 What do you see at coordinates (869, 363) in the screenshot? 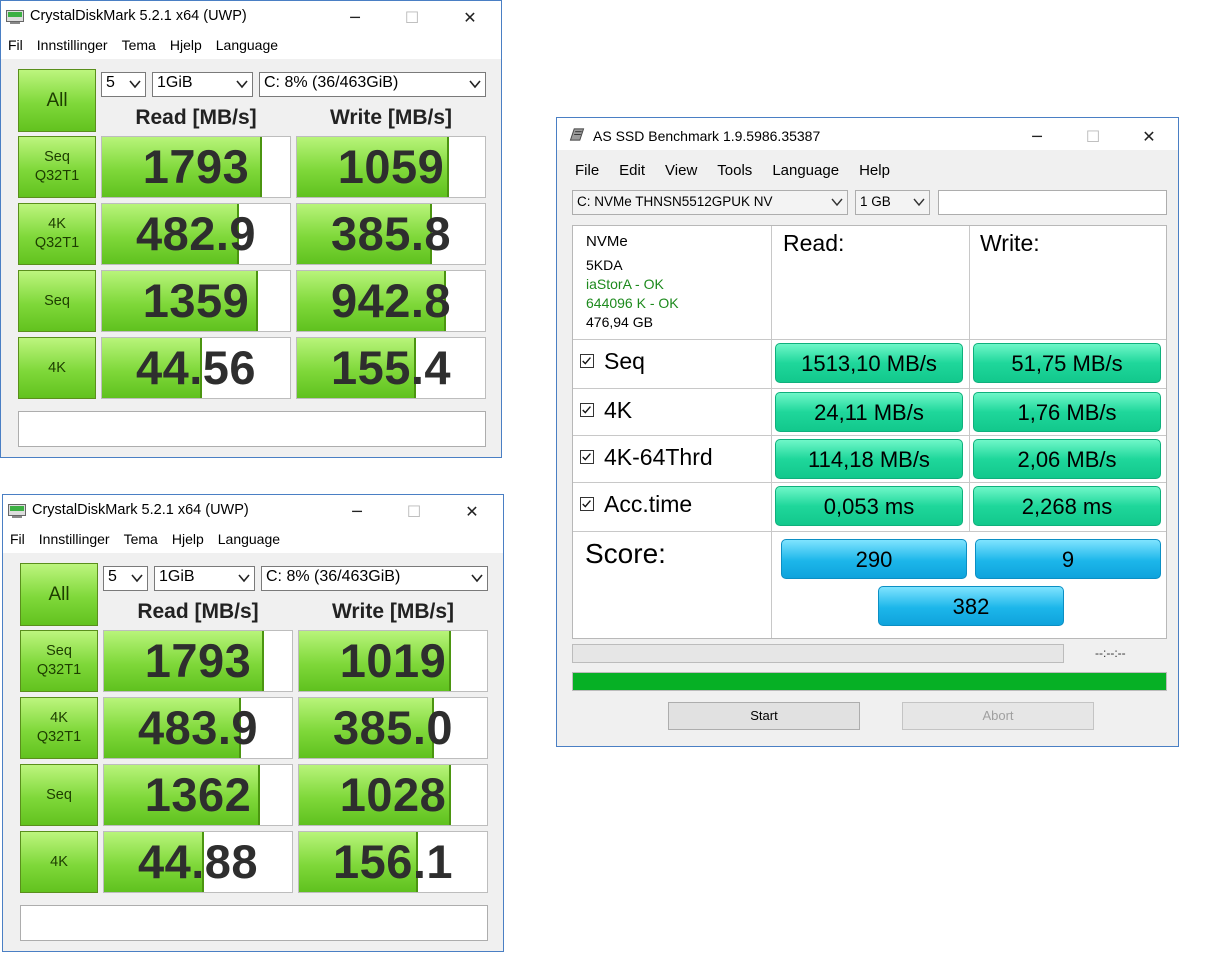
I see `read-result-1: 1513,10 MB/s` at bounding box center [869, 363].